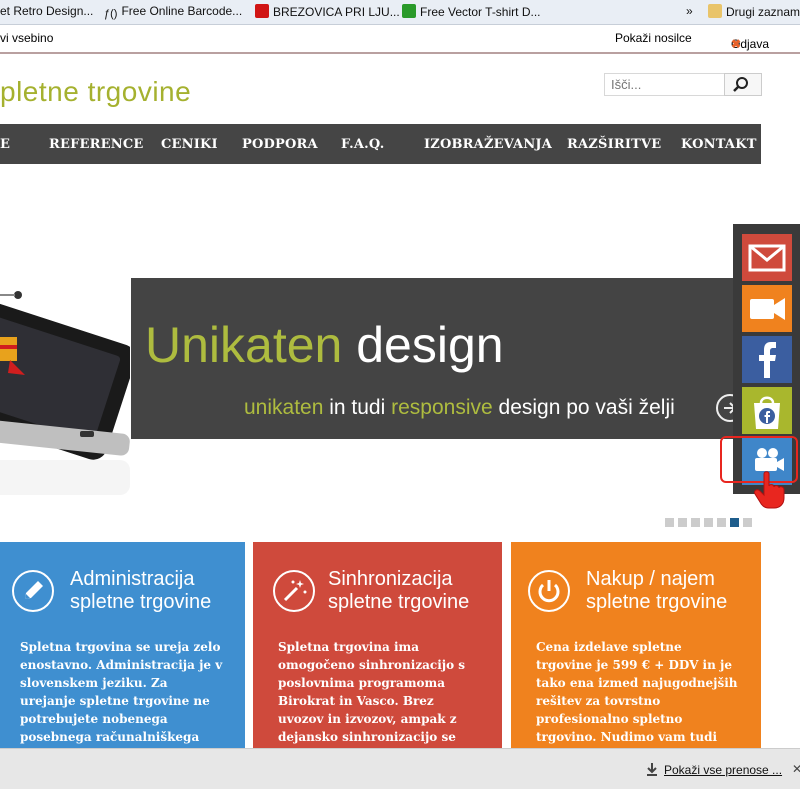  Describe the element at coordinates (111, 14) in the screenshot. I see `function-icon: ƒ()` at that location.